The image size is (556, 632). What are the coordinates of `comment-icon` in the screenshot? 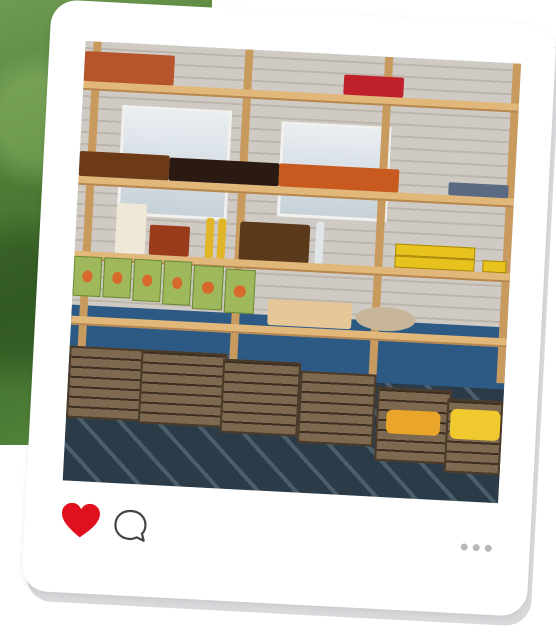 It's located at (130, 526).